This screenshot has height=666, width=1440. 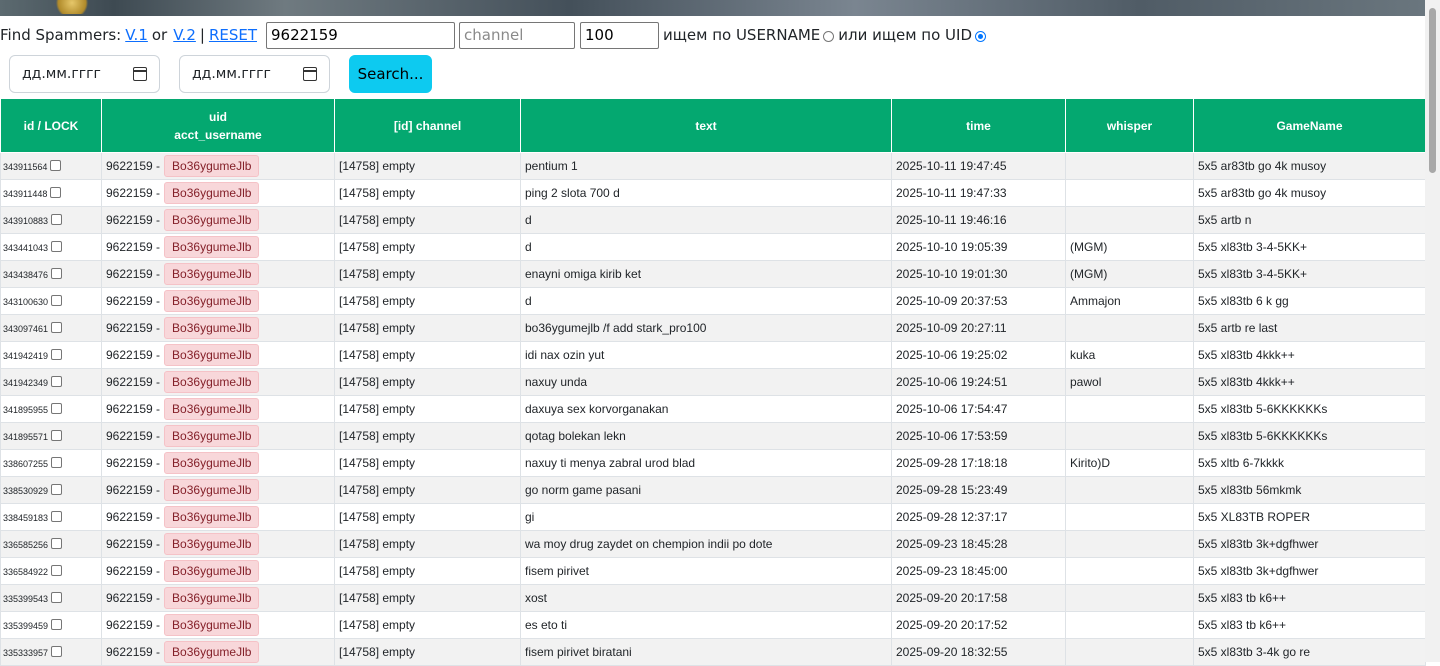 What do you see at coordinates (26, 653) in the screenshot?
I see `row-id: 335333957` at bounding box center [26, 653].